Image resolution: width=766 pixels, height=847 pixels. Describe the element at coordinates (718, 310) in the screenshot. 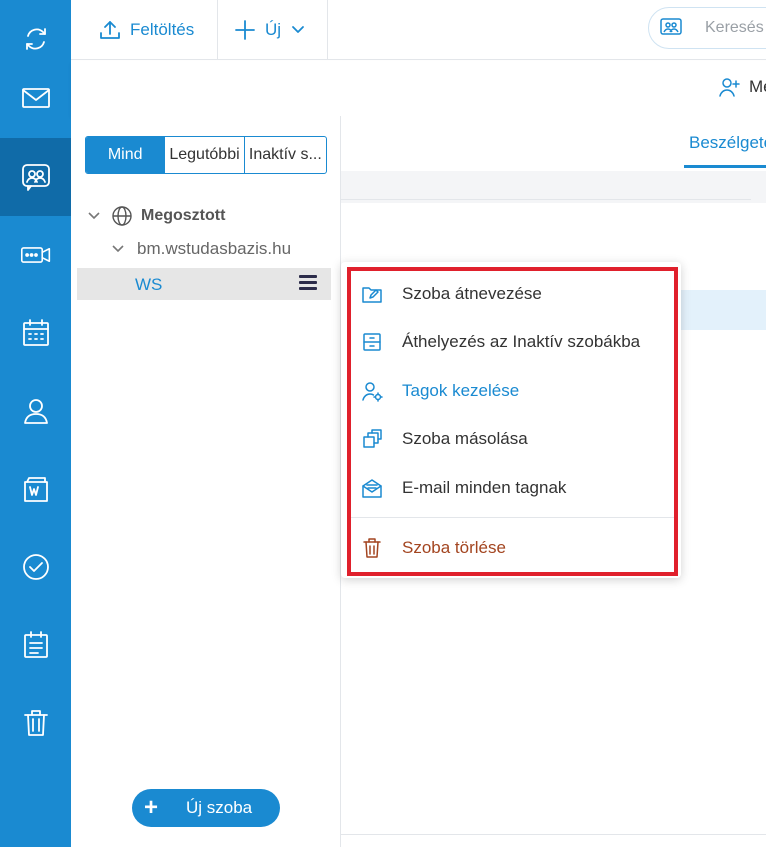

I see `selected-row` at that location.